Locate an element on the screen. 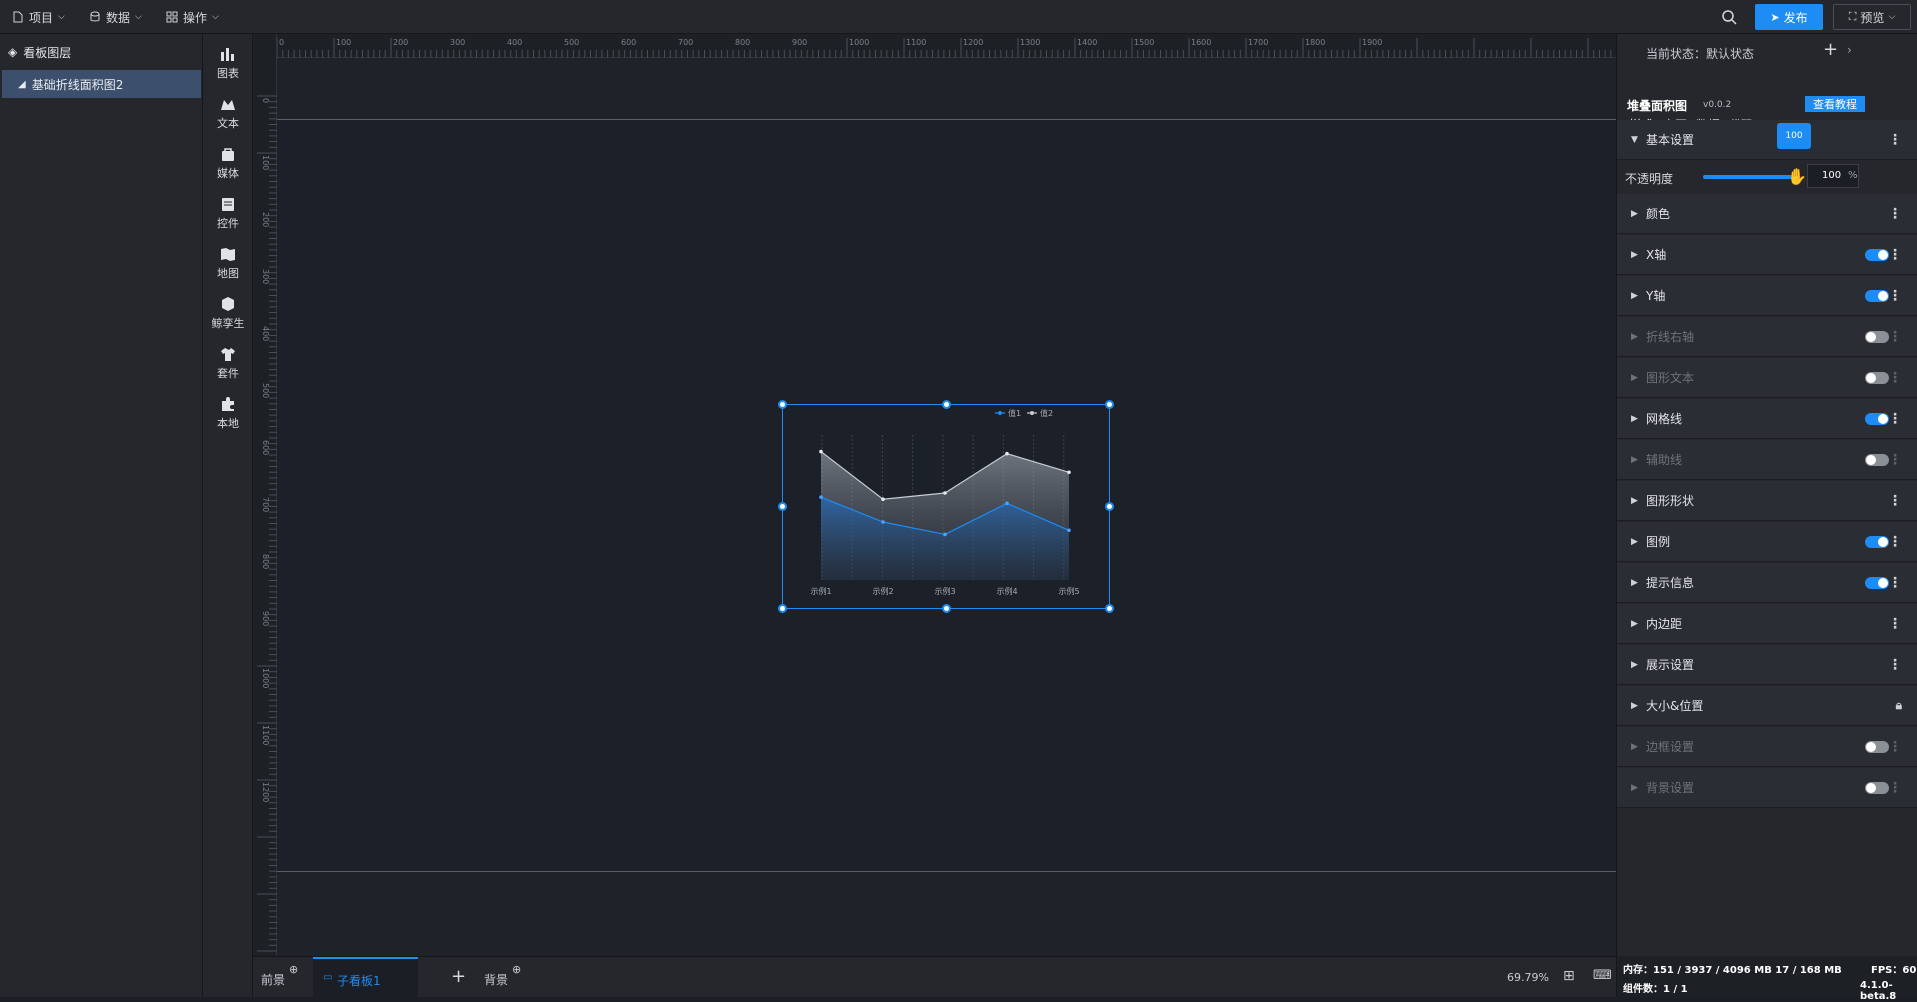  x-tick-label: 示例3 is located at coordinates (944, 591).